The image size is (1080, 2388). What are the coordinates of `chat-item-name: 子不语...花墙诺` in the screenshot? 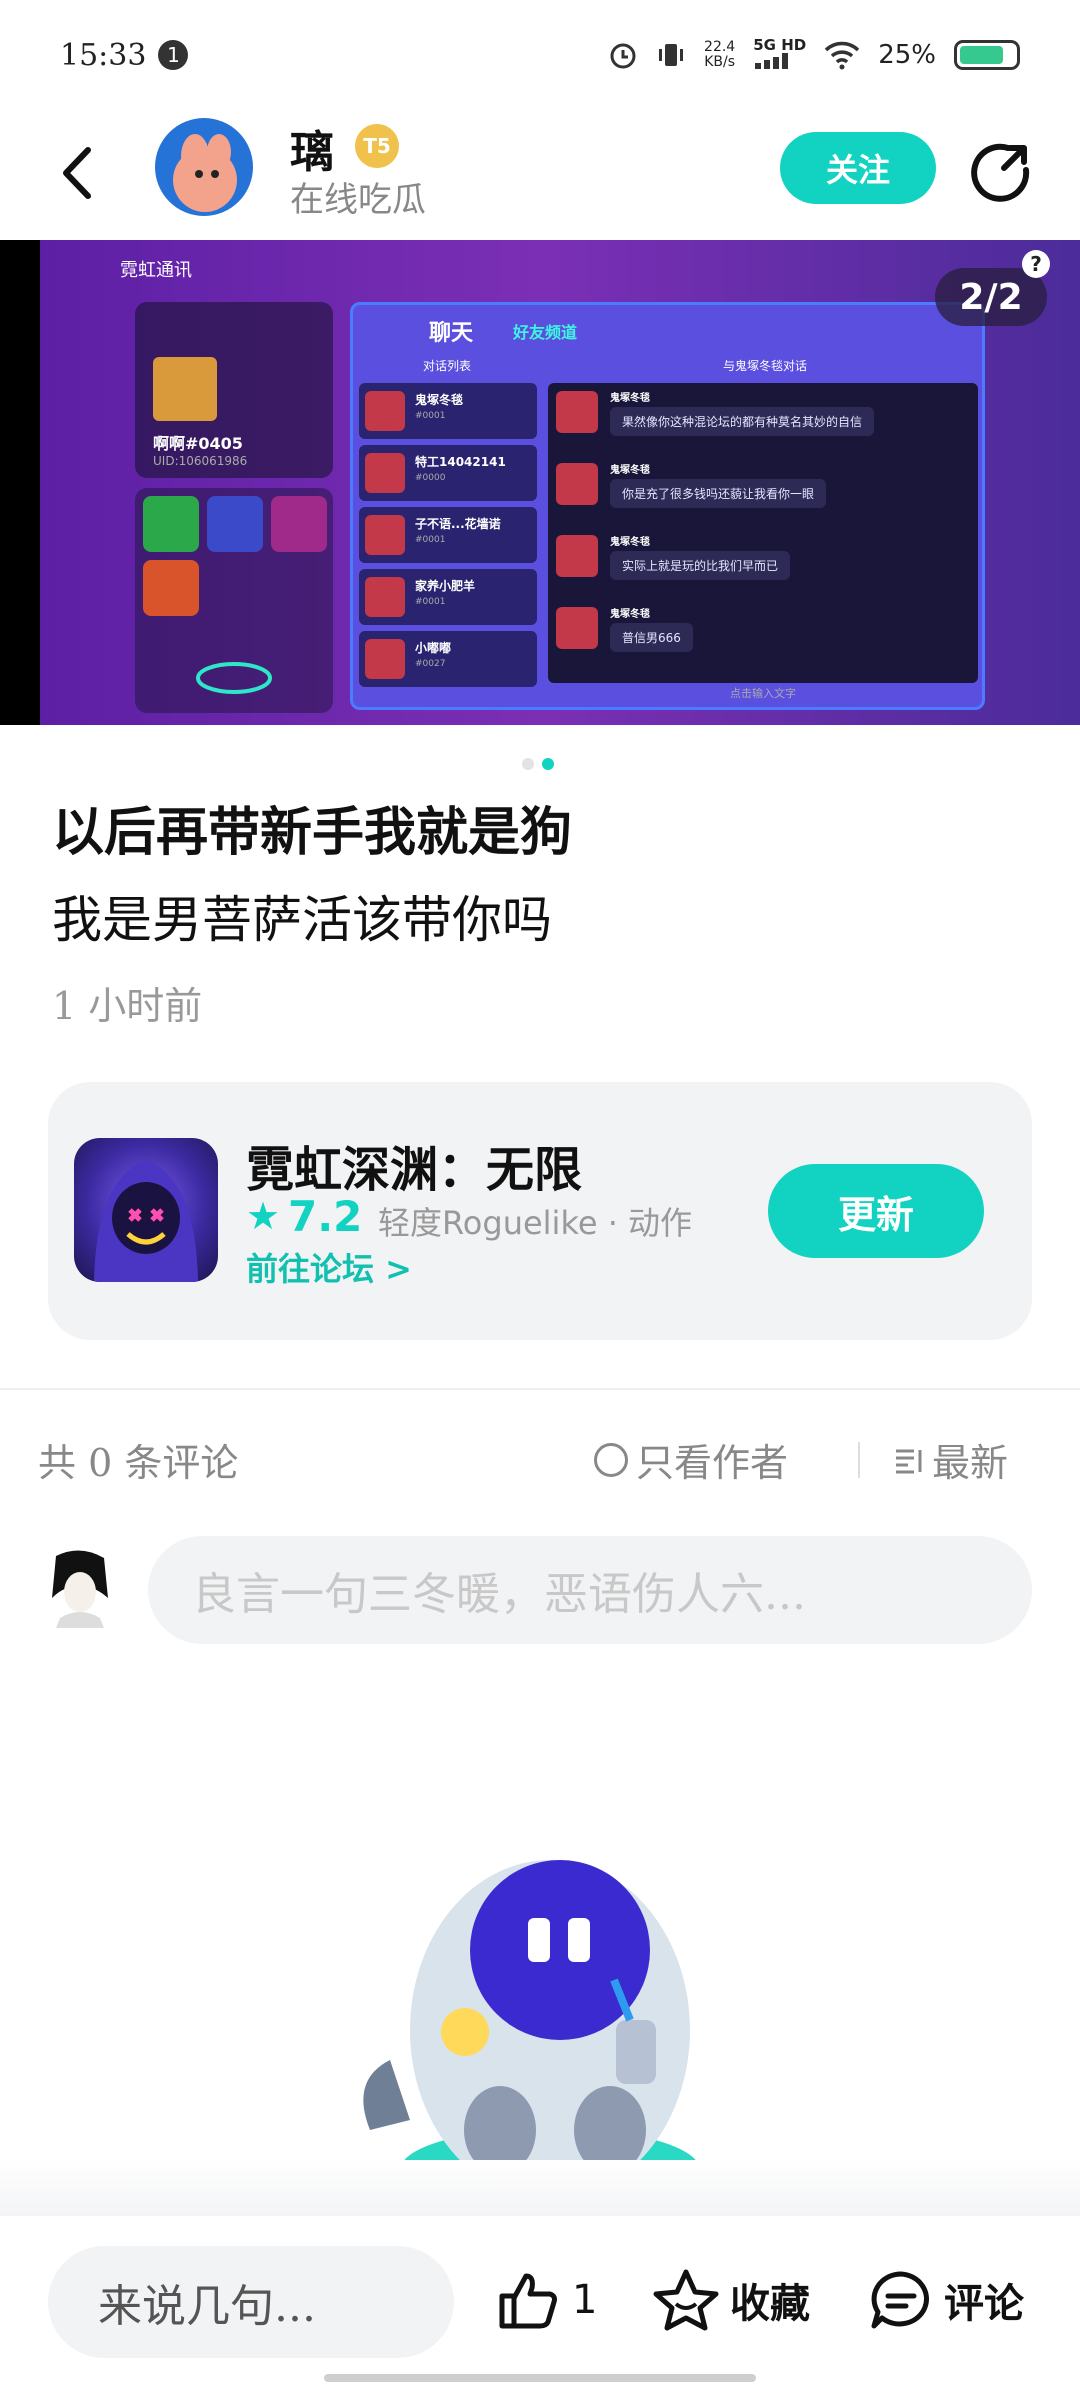 It's located at (458, 524).